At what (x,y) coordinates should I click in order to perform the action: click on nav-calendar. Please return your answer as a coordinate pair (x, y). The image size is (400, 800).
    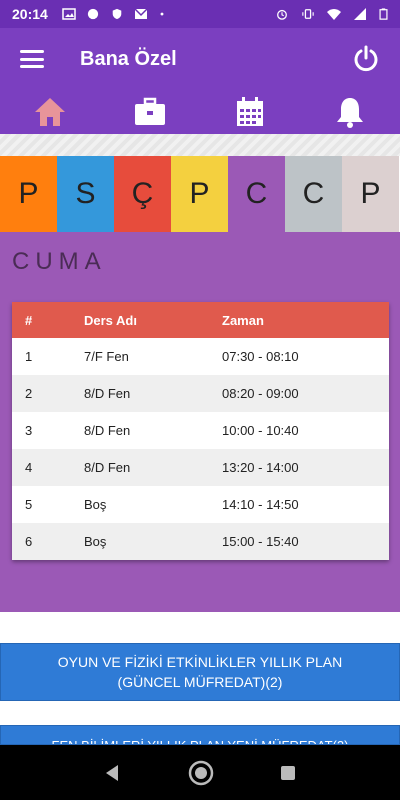
    Looking at the image, I should click on (250, 112).